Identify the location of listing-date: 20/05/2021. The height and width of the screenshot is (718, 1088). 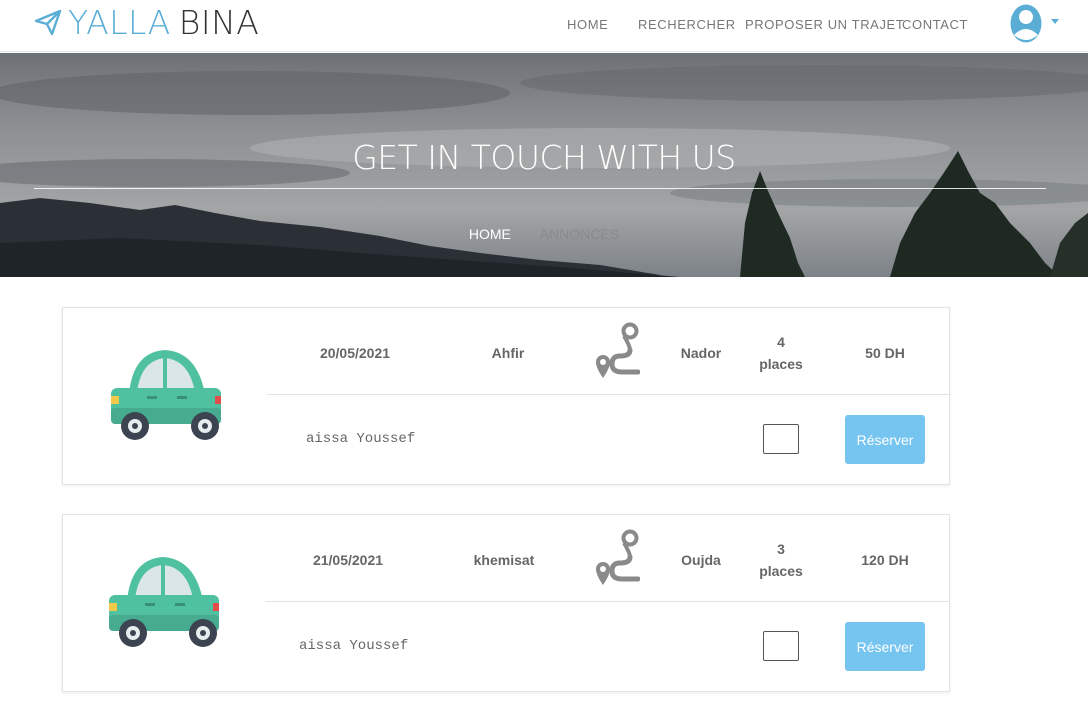
(355, 353).